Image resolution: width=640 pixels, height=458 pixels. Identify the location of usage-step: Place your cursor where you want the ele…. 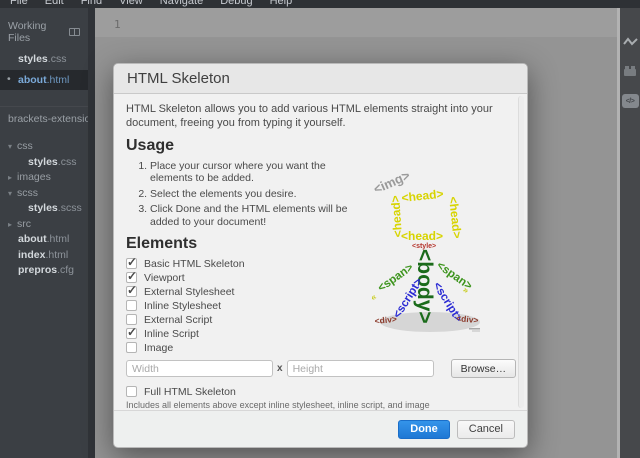
(260, 172).